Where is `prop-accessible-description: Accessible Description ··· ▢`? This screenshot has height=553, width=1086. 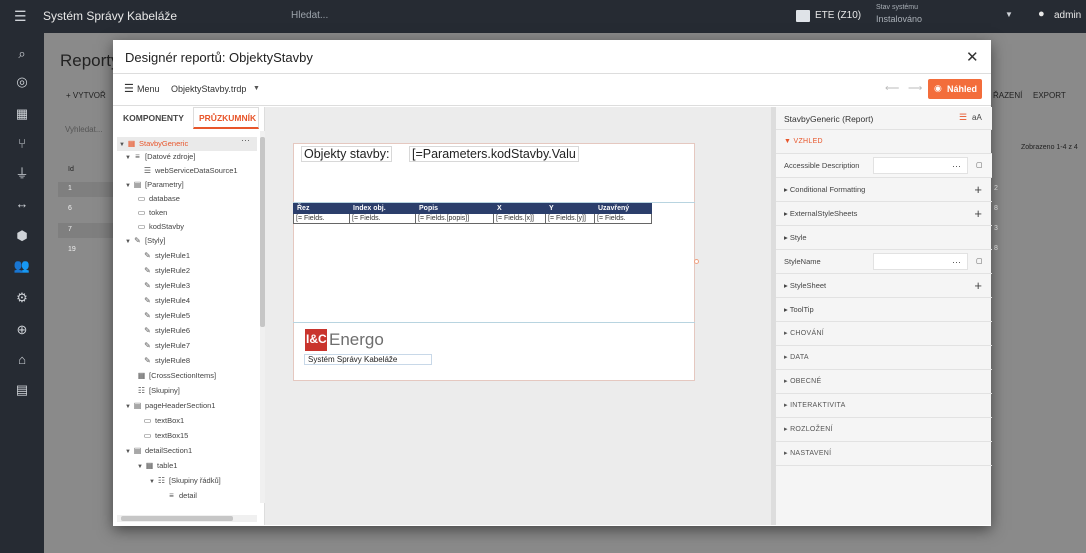
prop-accessible-description: Accessible Description ··· ▢ is located at coordinates (884, 166).